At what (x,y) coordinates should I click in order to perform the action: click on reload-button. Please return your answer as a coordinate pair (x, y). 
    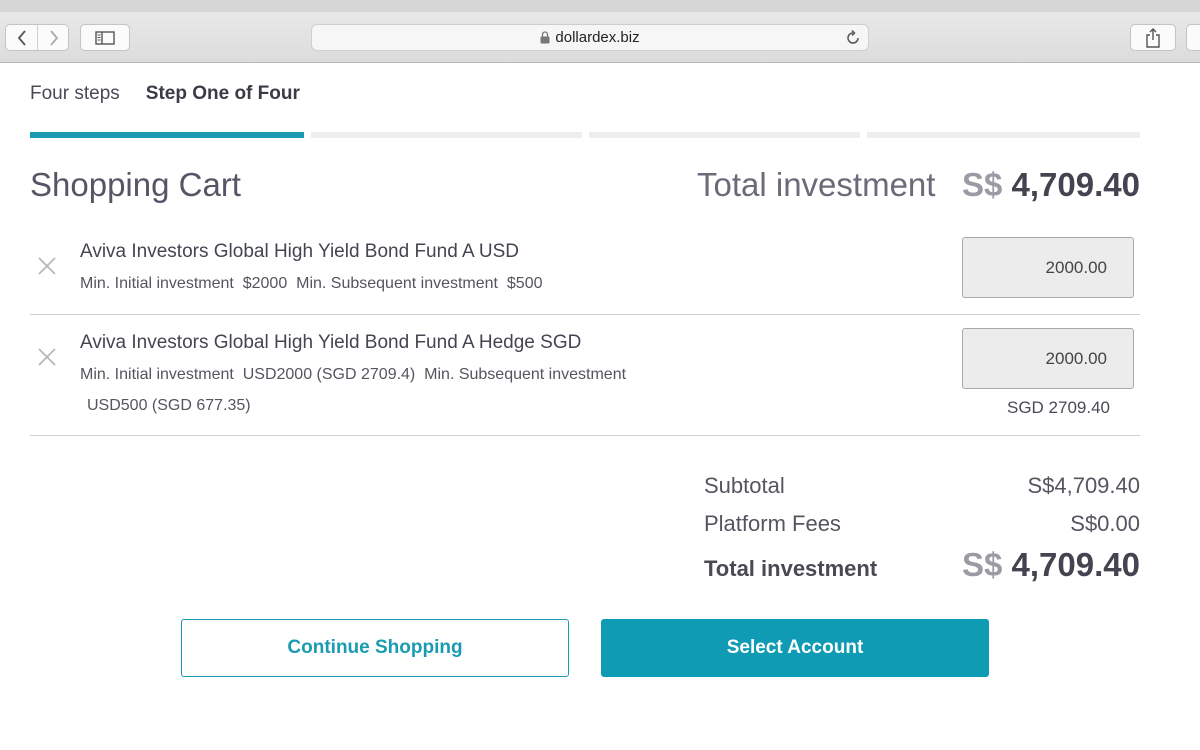
    Looking at the image, I should click on (853, 38).